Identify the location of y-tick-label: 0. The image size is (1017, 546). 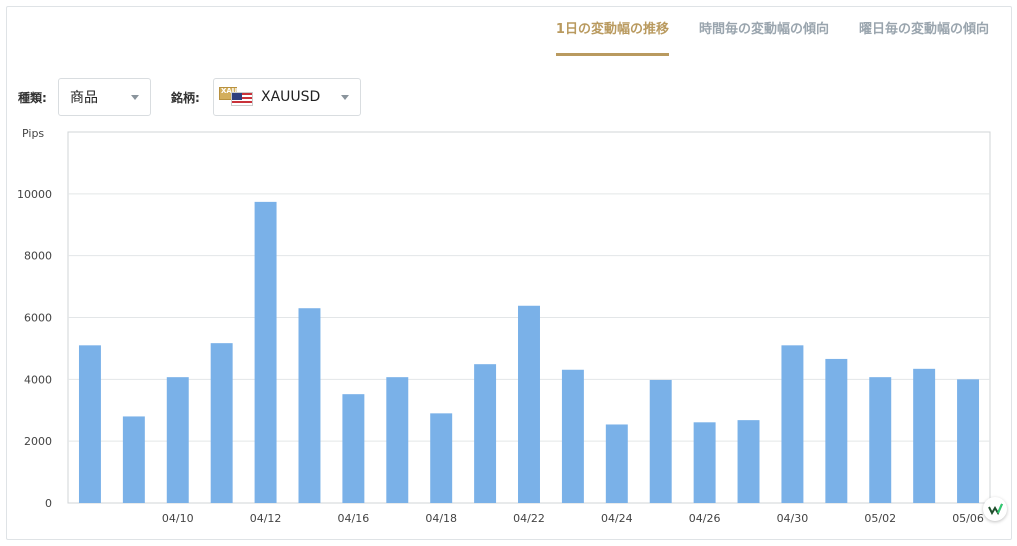
(48, 503).